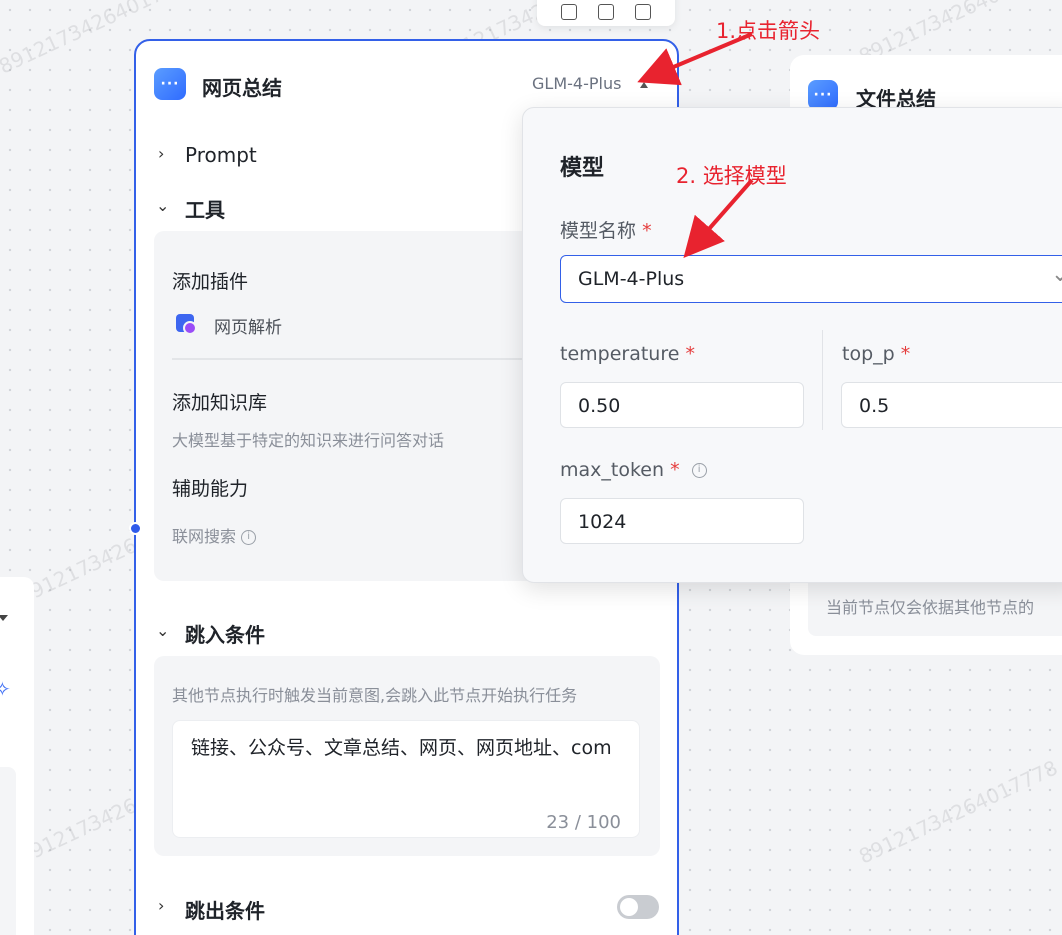  What do you see at coordinates (695, 145) in the screenshot?
I see `annotation-arrows` at bounding box center [695, 145].